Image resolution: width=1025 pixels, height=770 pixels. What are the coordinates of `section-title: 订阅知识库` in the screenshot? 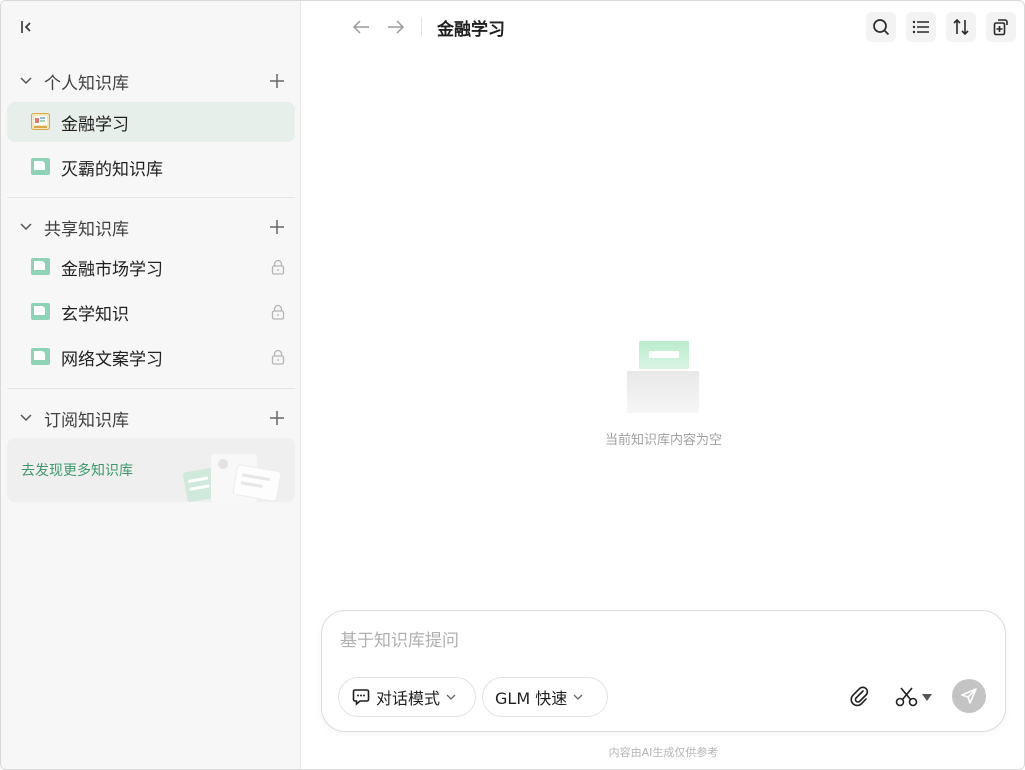 It's located at (86, 420).